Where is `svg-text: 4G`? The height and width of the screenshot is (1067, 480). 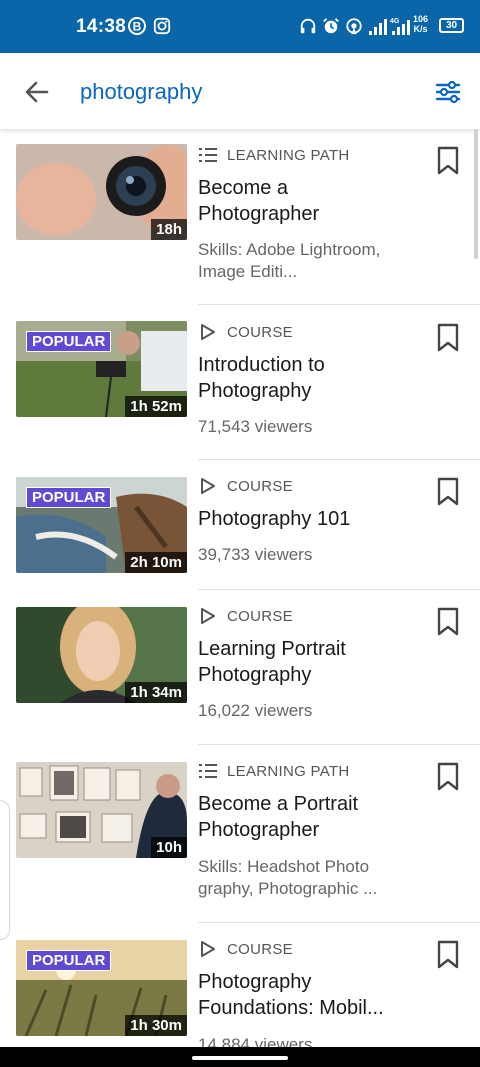 svg-text: 4G is located at coordinates (395, 21).